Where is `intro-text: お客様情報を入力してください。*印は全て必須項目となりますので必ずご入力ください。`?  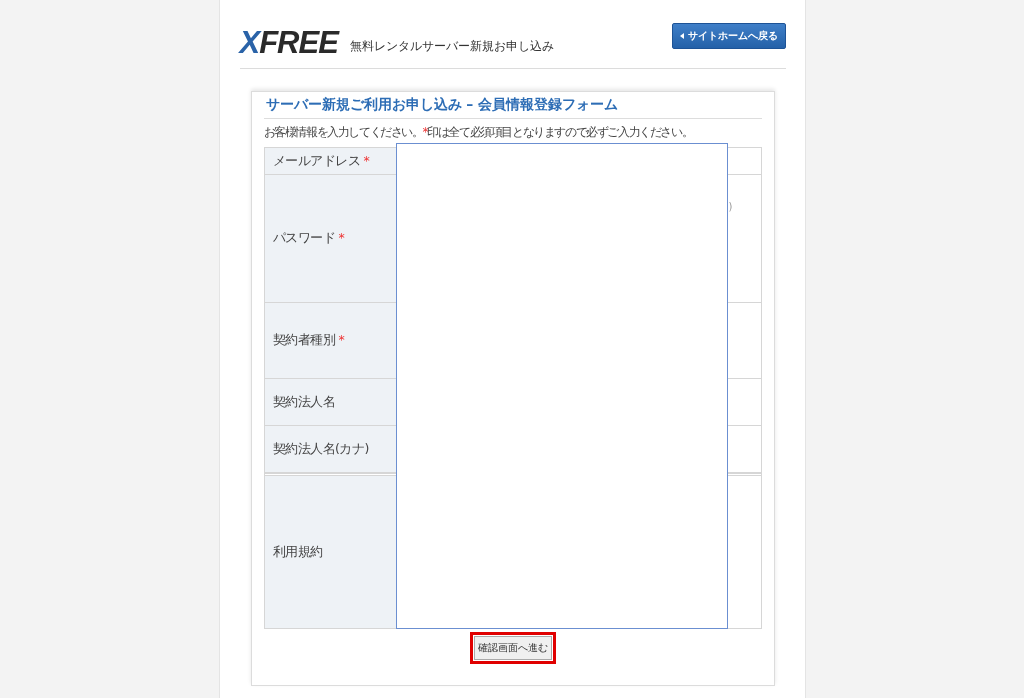 intro-text: お客様情報を入力してください。*印は全て必須項目となりますので必ずご入力ください。 is located at coordinates (478, 132).